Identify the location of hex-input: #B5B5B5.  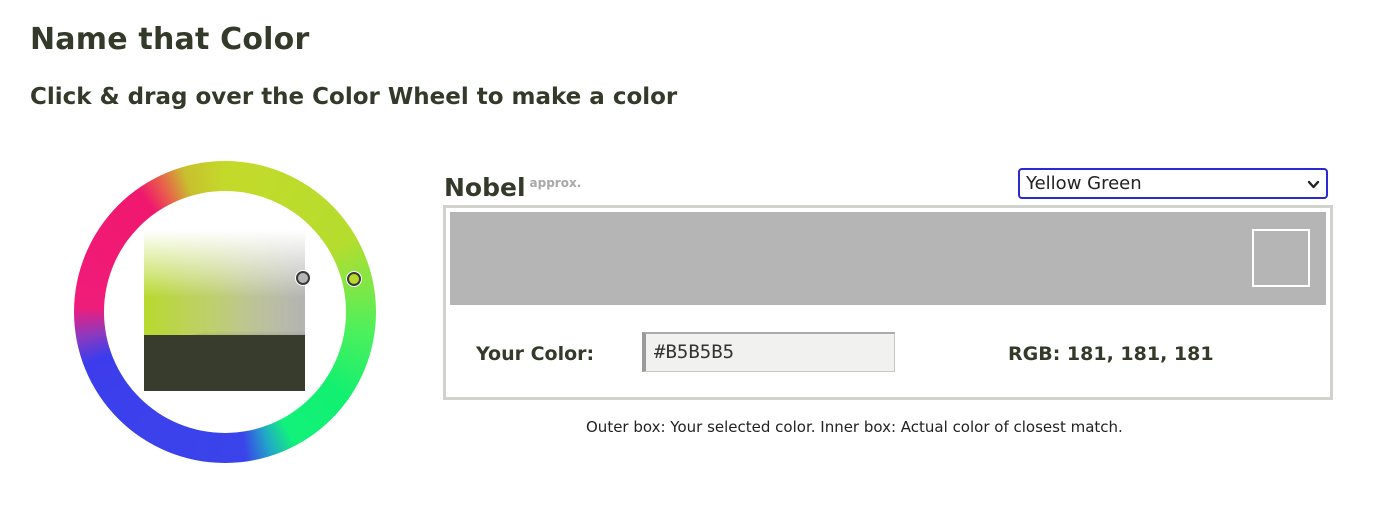
(768, 352).